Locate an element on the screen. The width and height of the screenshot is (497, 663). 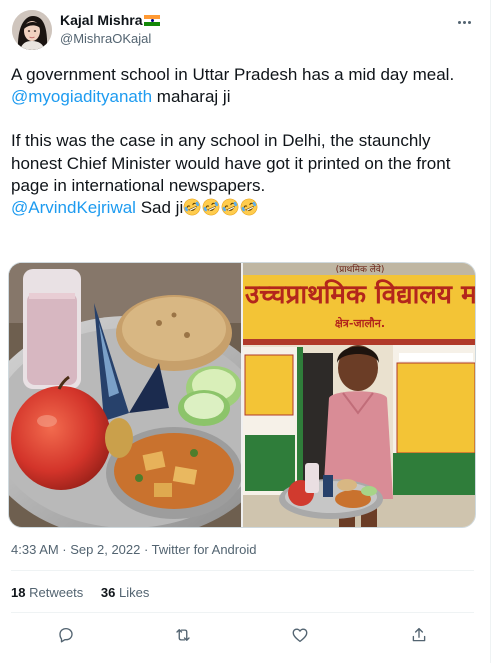
tweet-text-segment: Sad ji is located at coordinates (159, 208).